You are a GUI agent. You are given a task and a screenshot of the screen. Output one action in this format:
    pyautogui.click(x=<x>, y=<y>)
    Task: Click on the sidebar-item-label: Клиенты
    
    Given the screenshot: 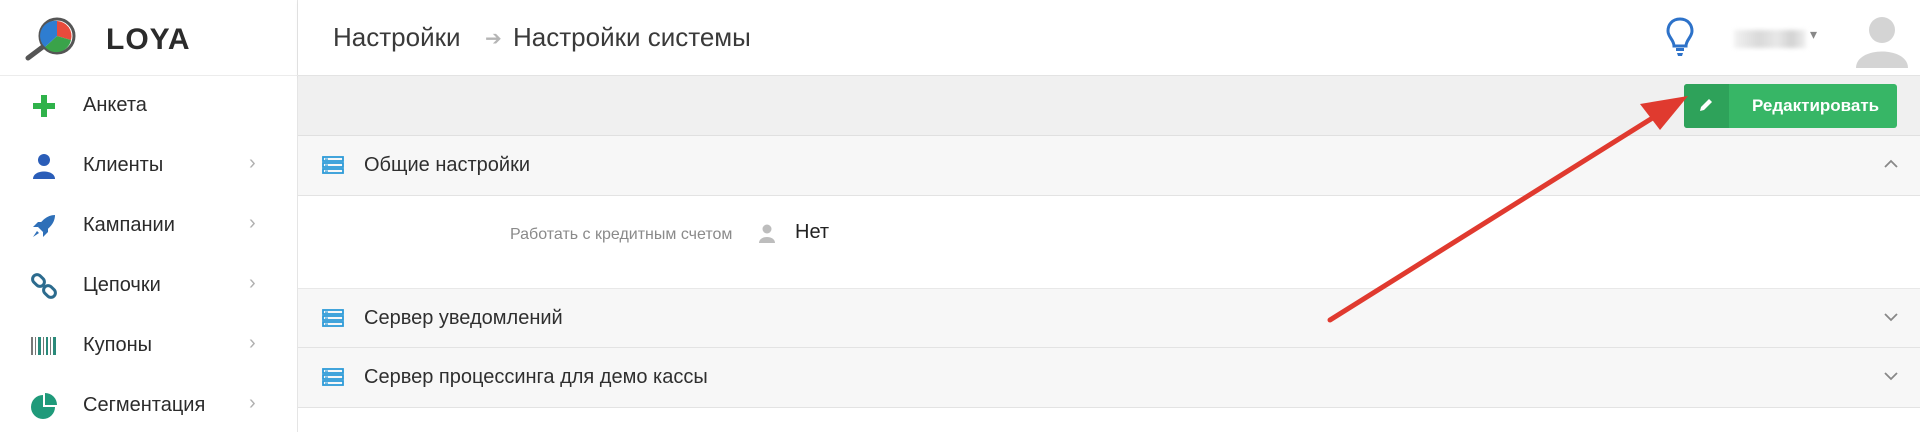 What is the action you would take?
    pyautogui.click(x=123, y=165)
    